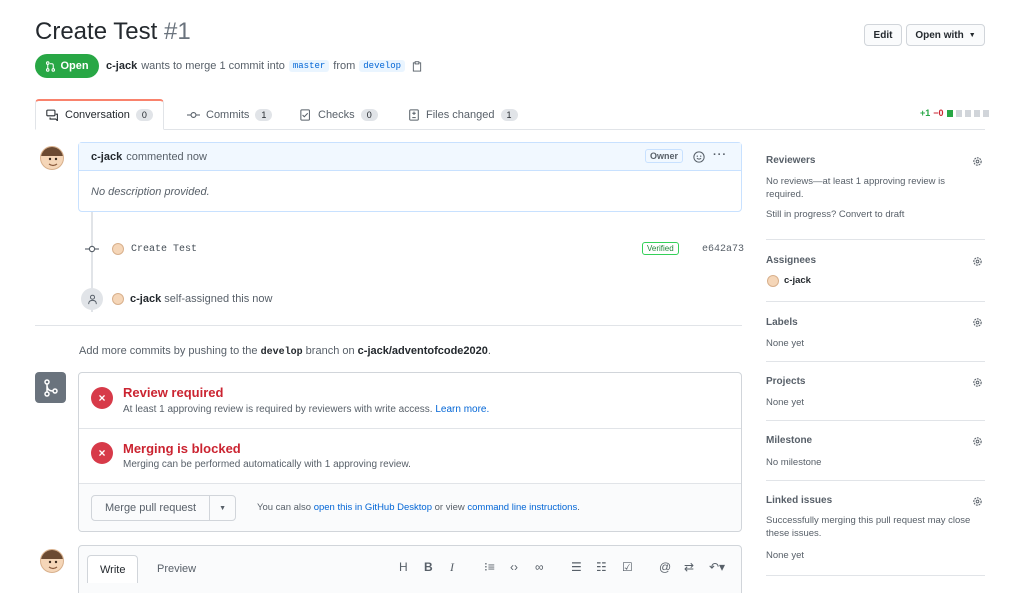 Image resolution: width=1024 pixels, height=593 pixels. I want to click on quote-icon: ⁝≡, so click(489, 567).